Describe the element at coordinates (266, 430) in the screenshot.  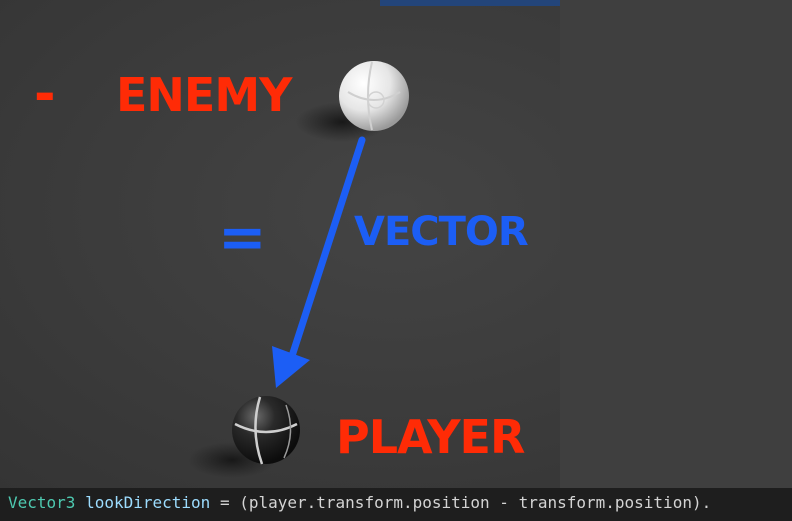
I see `black-sphere-icon` at that location.